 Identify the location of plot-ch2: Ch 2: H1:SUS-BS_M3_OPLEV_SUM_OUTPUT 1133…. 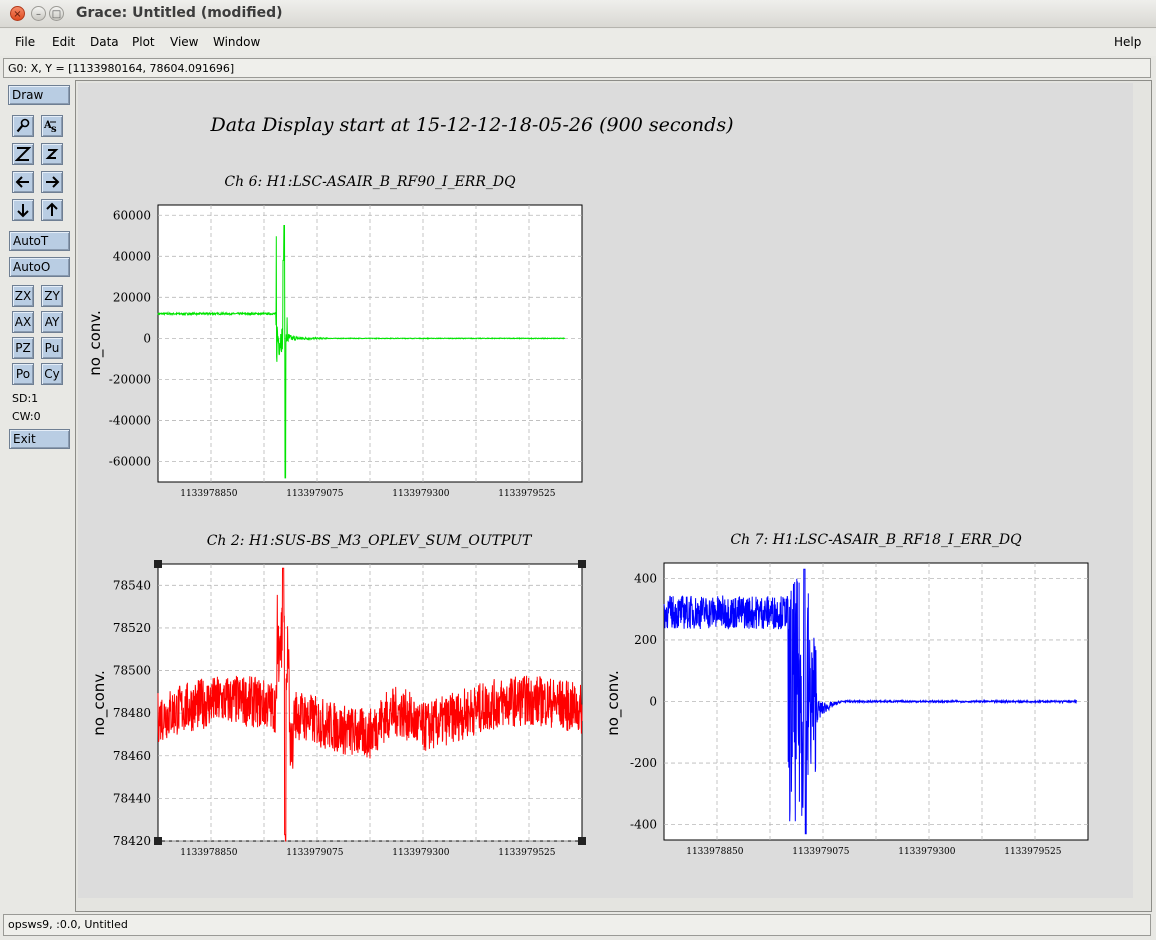
(338, 695).